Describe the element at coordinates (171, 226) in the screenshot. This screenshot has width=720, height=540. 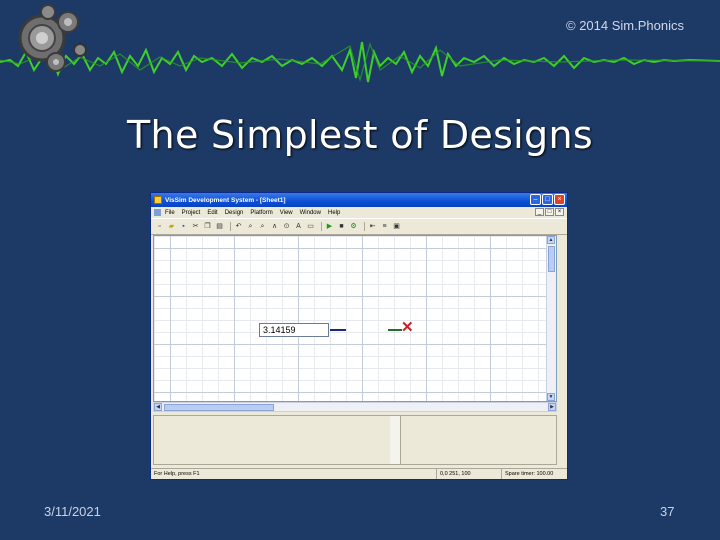
I see `open-icon: ▰` at that location.